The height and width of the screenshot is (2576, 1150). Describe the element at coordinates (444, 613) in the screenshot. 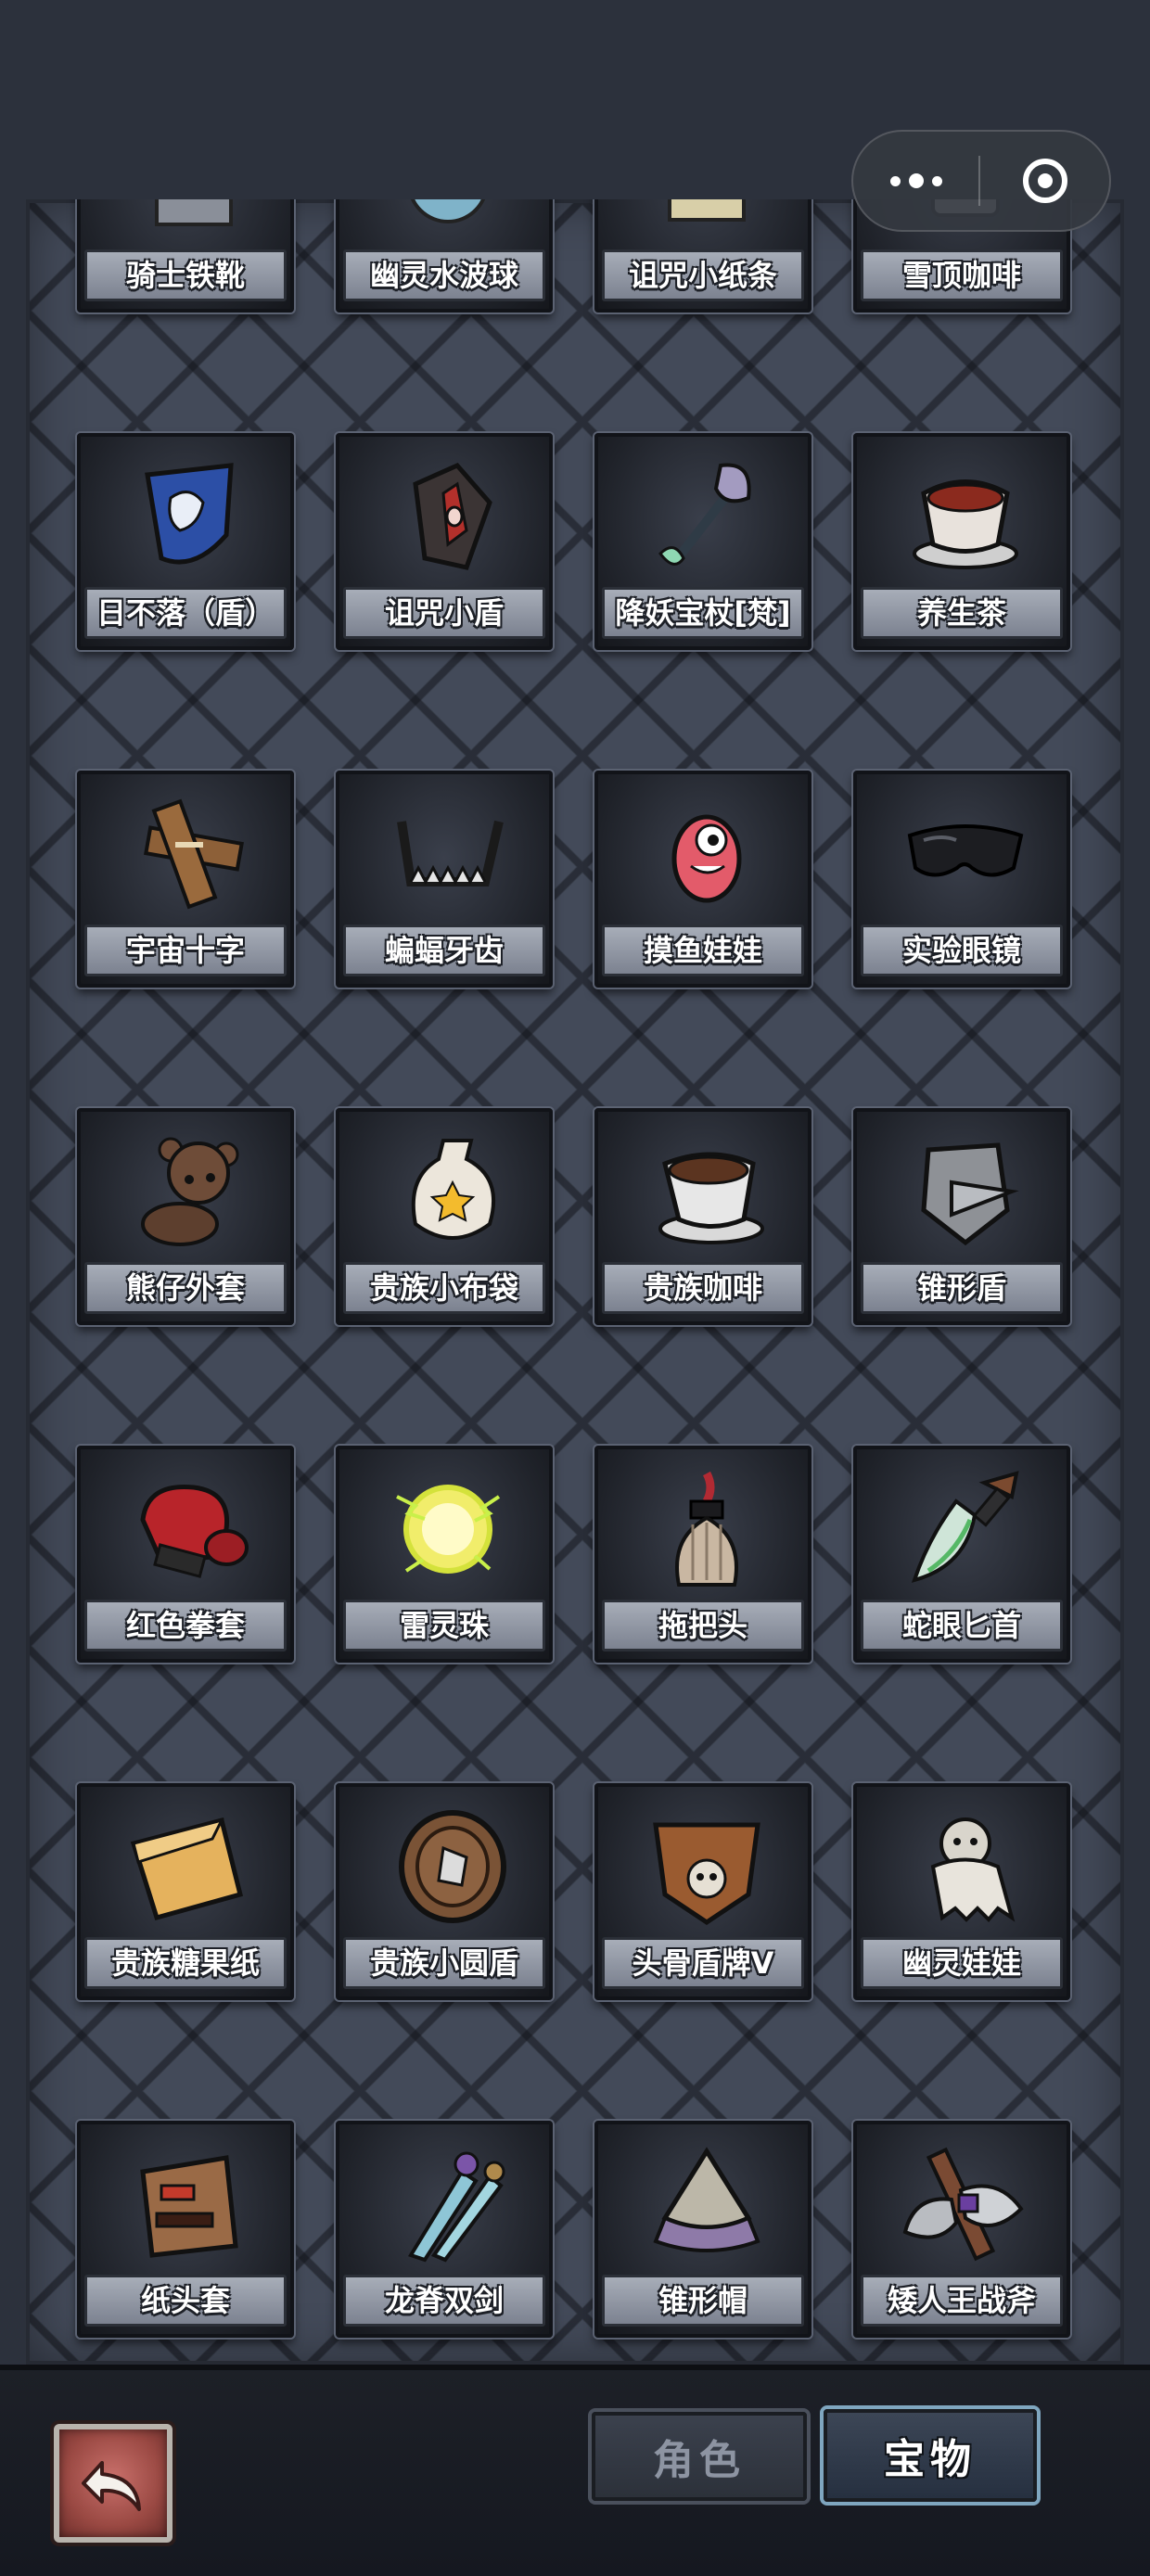

I see `item-label: 诅咒小盾` at that location.